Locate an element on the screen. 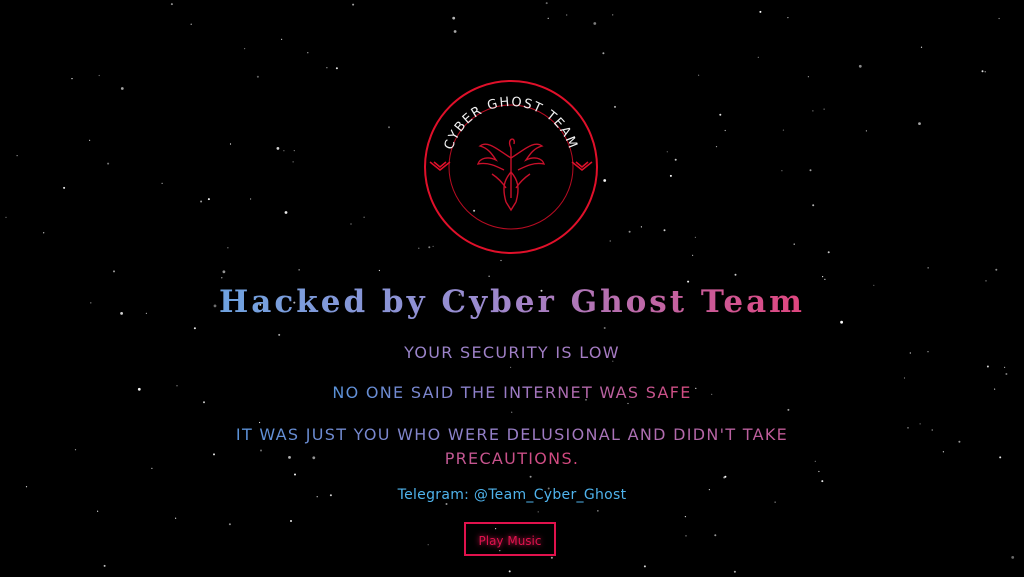  play-music-button: Play Music is located at coordinates (510, 539).